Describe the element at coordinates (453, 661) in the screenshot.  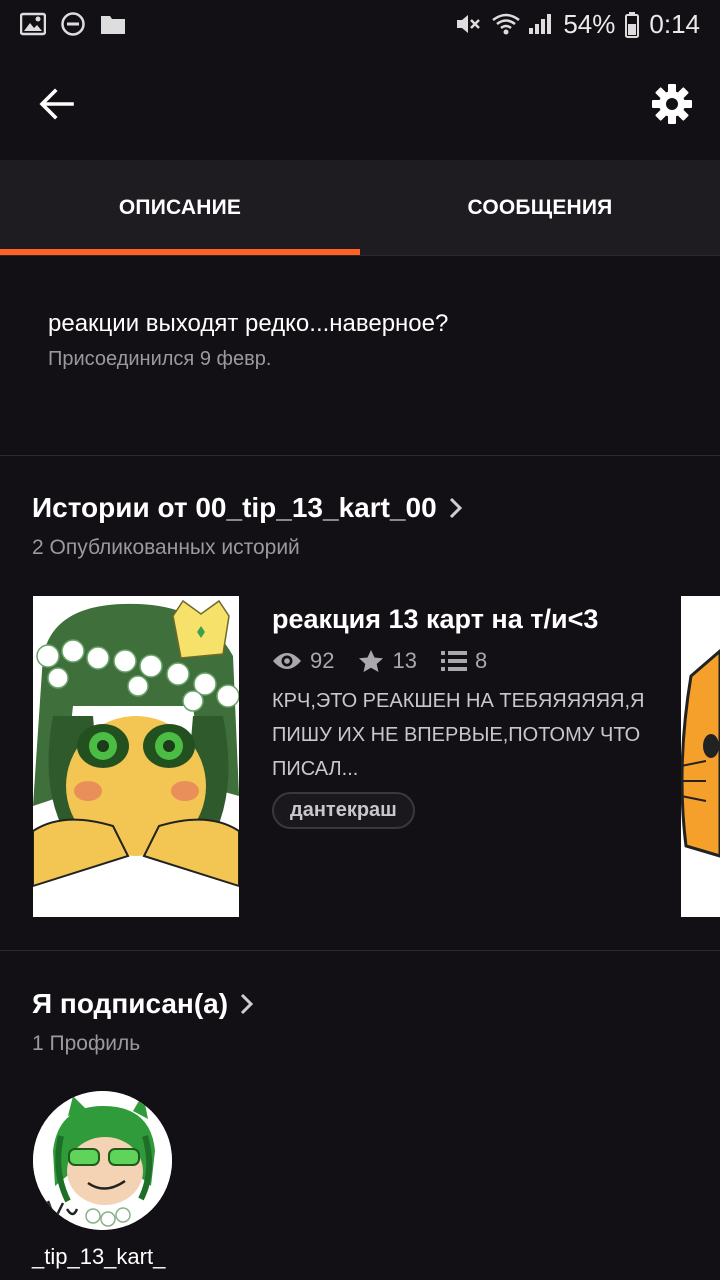
I see `list-icon` at that location.